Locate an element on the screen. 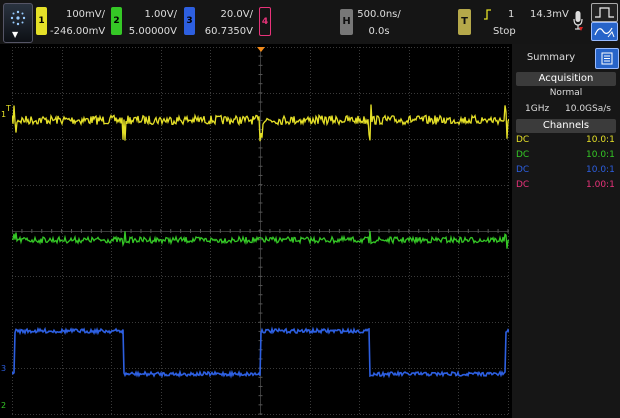 The width and height of the screenshot is (620, 418). trigger-button: T is located at coordinates (464, 22).